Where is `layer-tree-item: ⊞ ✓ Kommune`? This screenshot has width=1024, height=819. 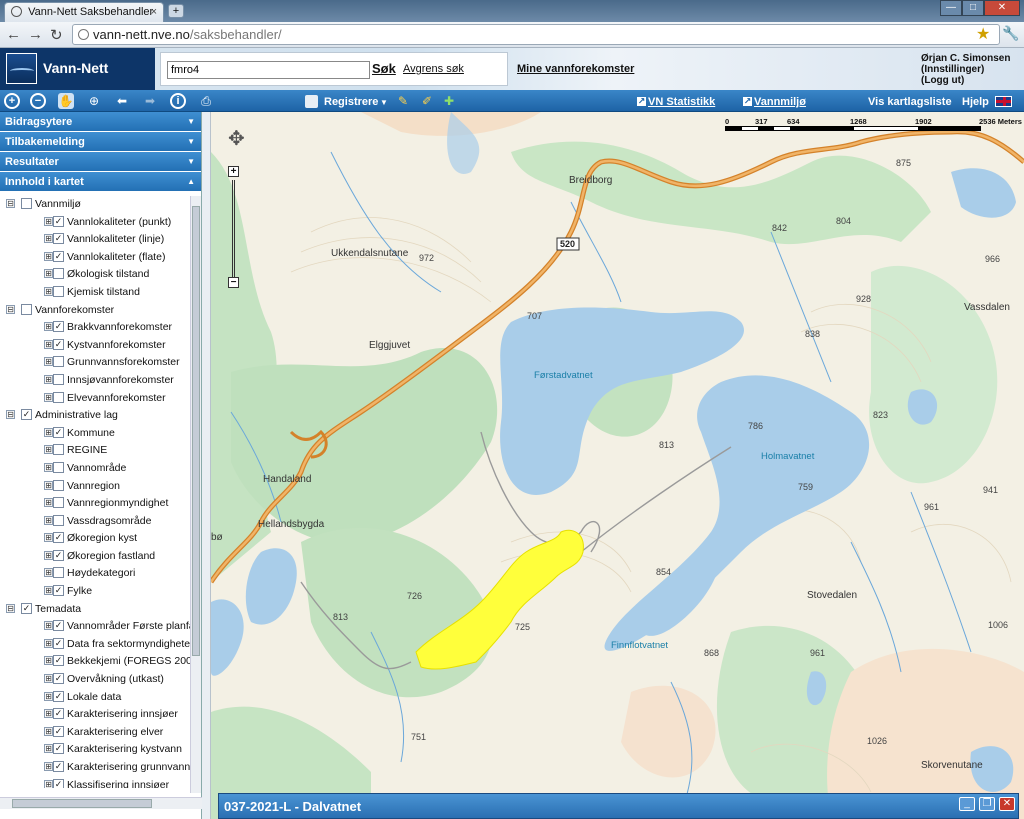
layer-tree-item: ⊞ ✓ Kommune is located at coordinates (95, 434).